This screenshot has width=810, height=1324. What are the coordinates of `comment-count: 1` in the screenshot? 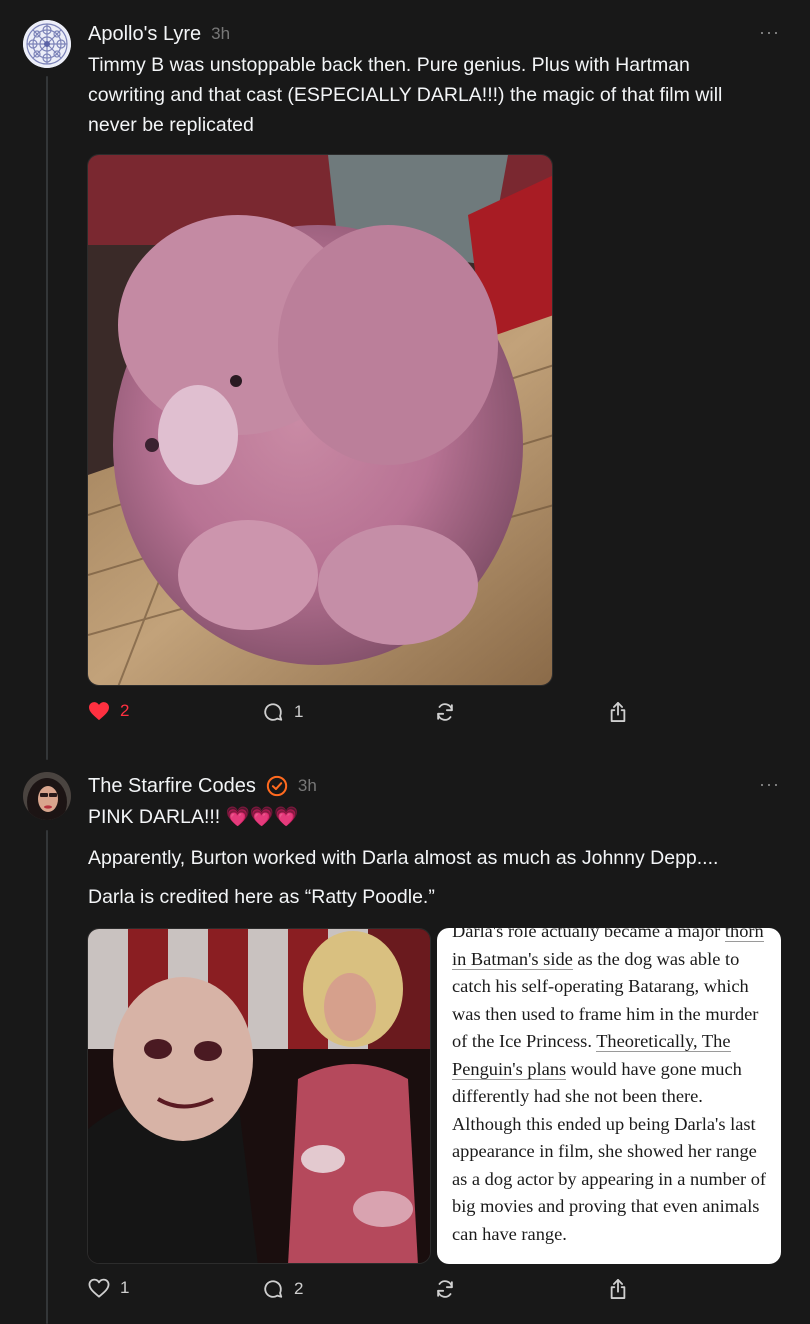 It's located at (299, 711).